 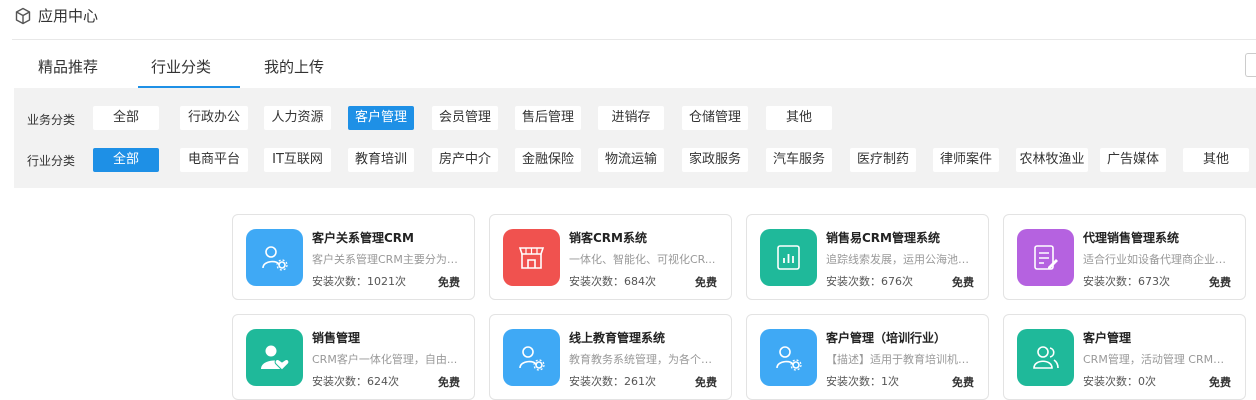 What do you see at coordinates (297, 118) in the screenshot?
I see `business-chip-hr: 人力资源` at bounding box center [297, 118].